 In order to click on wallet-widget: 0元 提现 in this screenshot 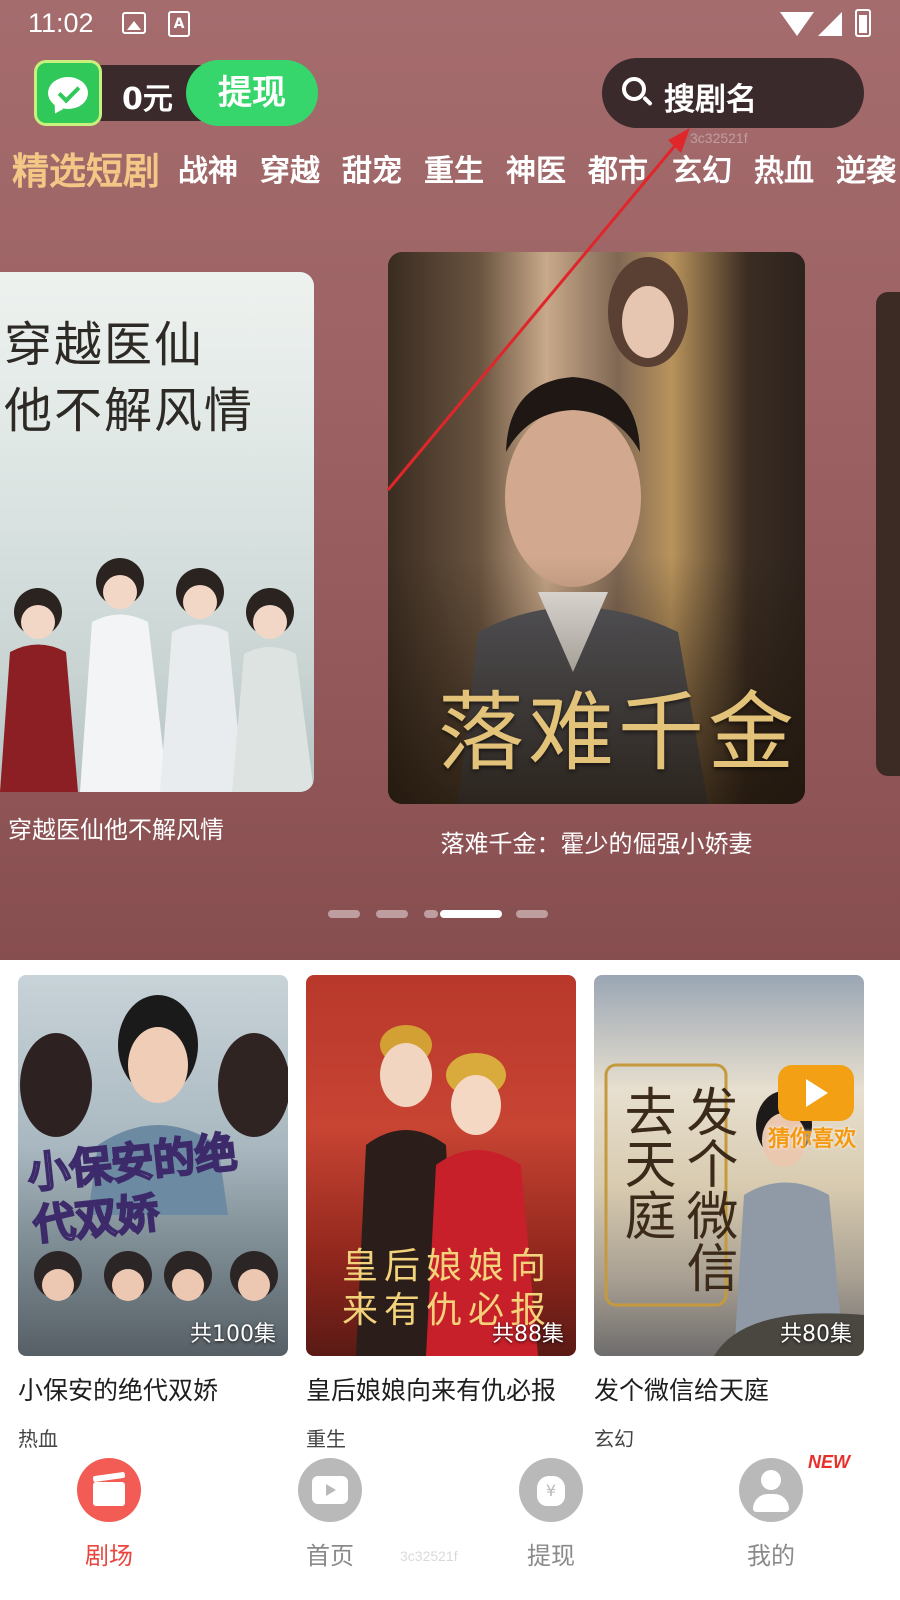, I will do `click(179, 93)`.